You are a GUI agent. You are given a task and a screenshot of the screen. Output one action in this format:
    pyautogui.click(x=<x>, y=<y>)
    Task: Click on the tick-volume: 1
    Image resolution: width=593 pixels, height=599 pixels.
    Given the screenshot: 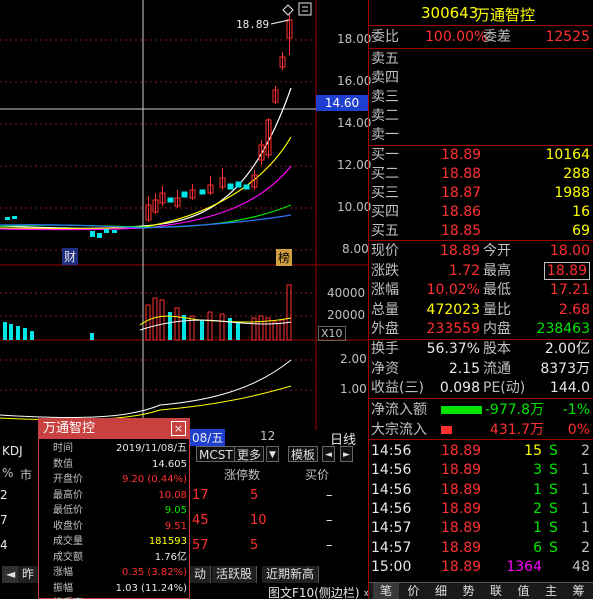 What is the action you would take?
    pyautogui.click(x=537, y=528)
    